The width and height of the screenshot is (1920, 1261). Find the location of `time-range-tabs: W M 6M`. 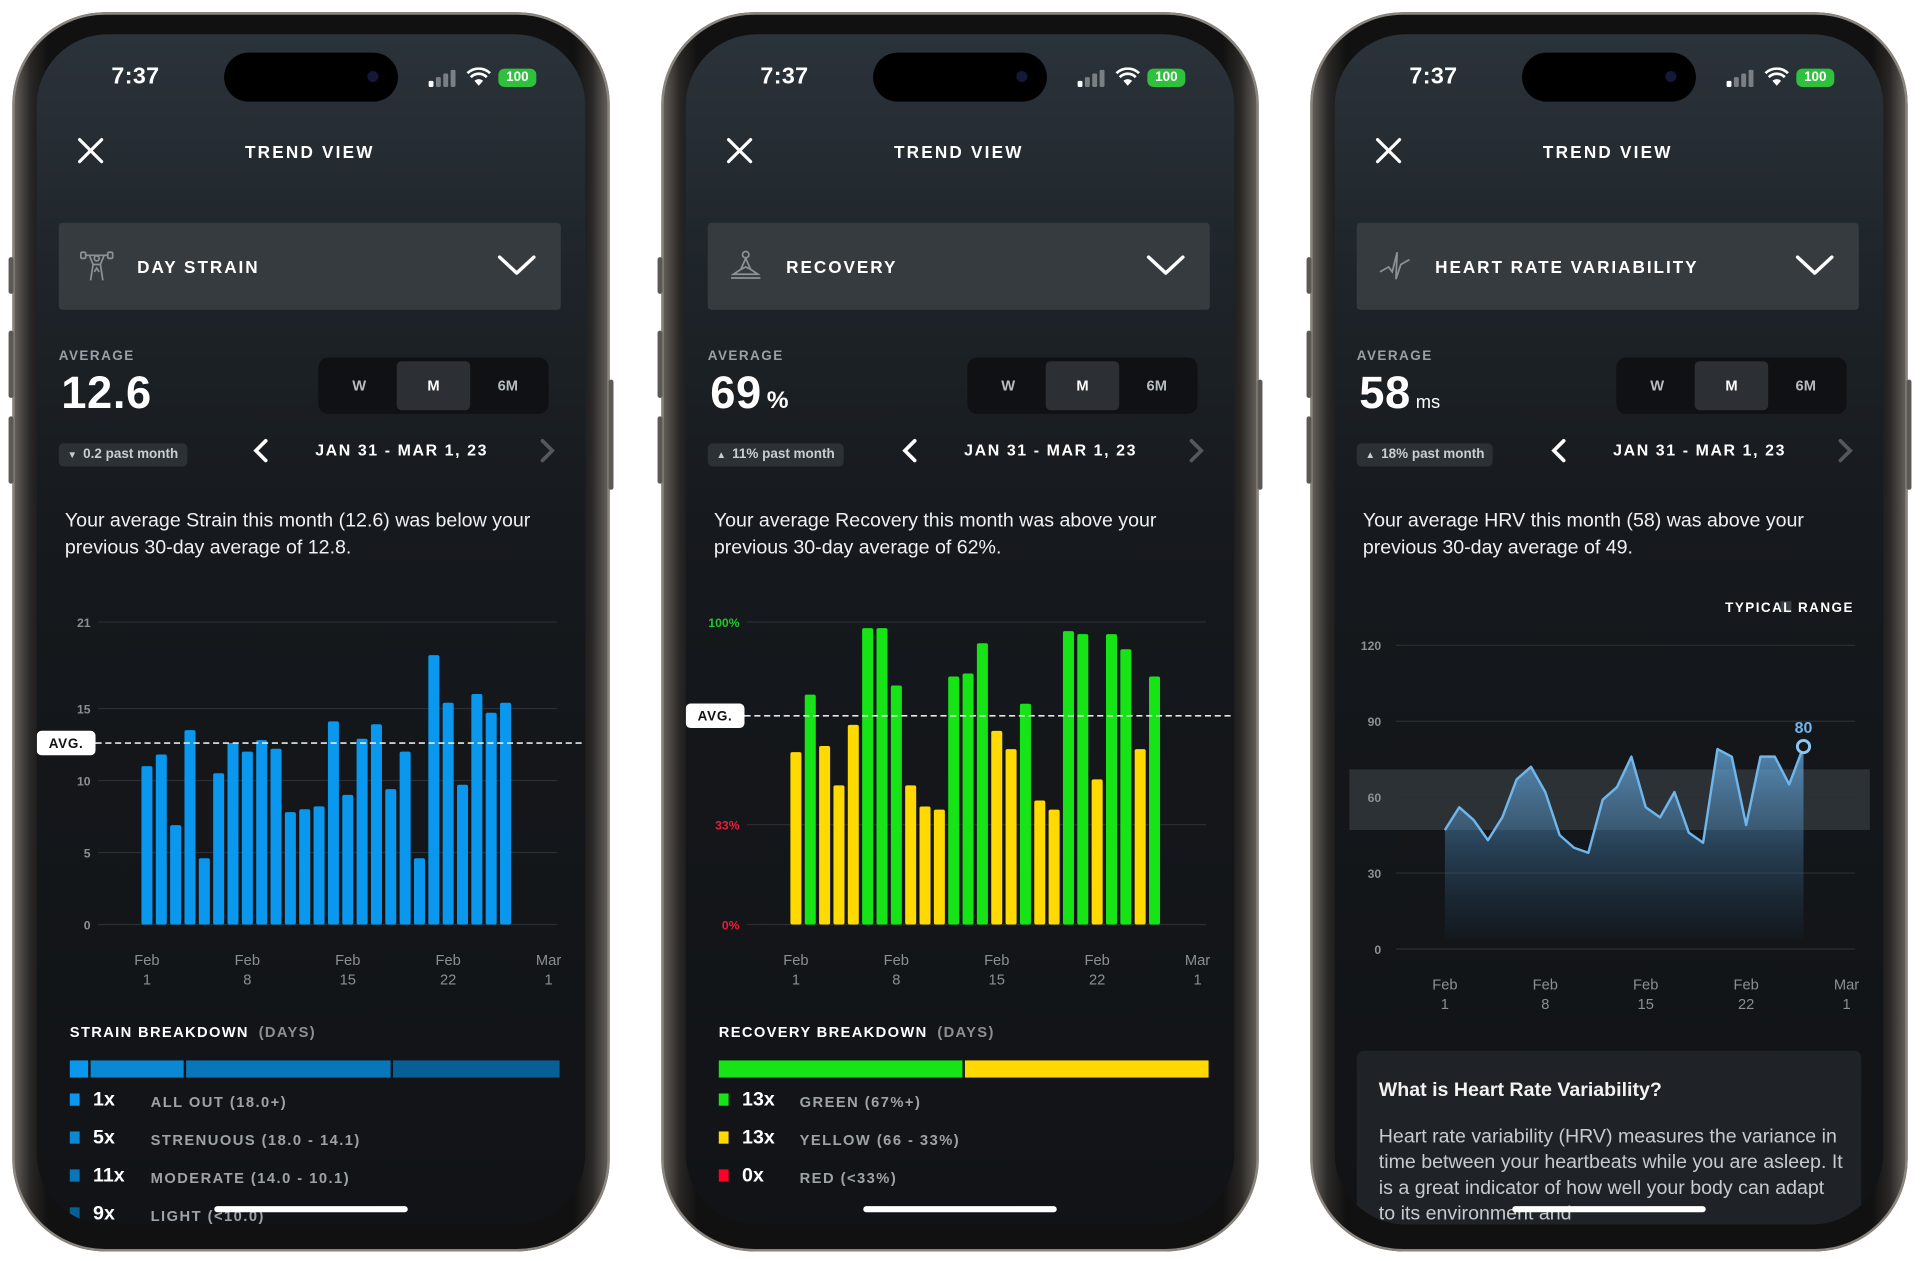

time-range-tabs: W M 6M is located at coordinates (1731, 385).